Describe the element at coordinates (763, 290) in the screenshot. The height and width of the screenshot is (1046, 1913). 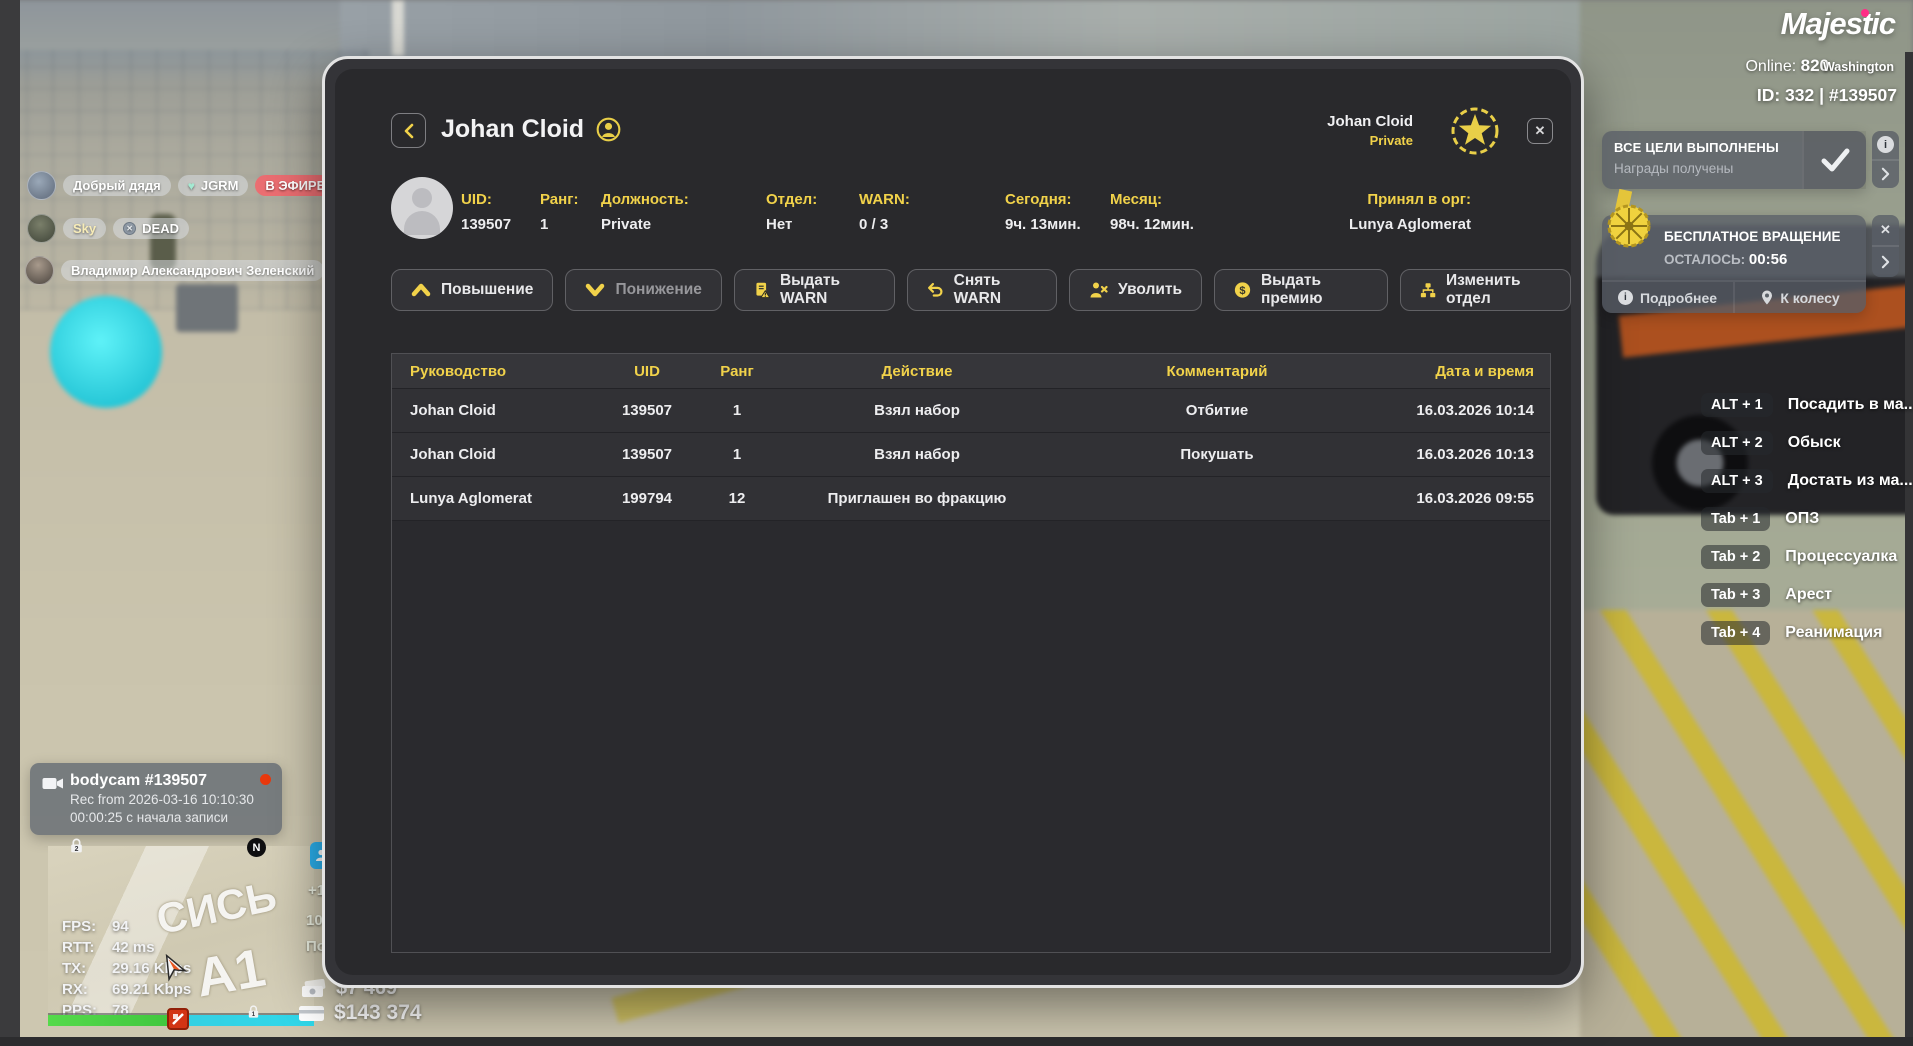
I see `doc-warning-icon` at that location.